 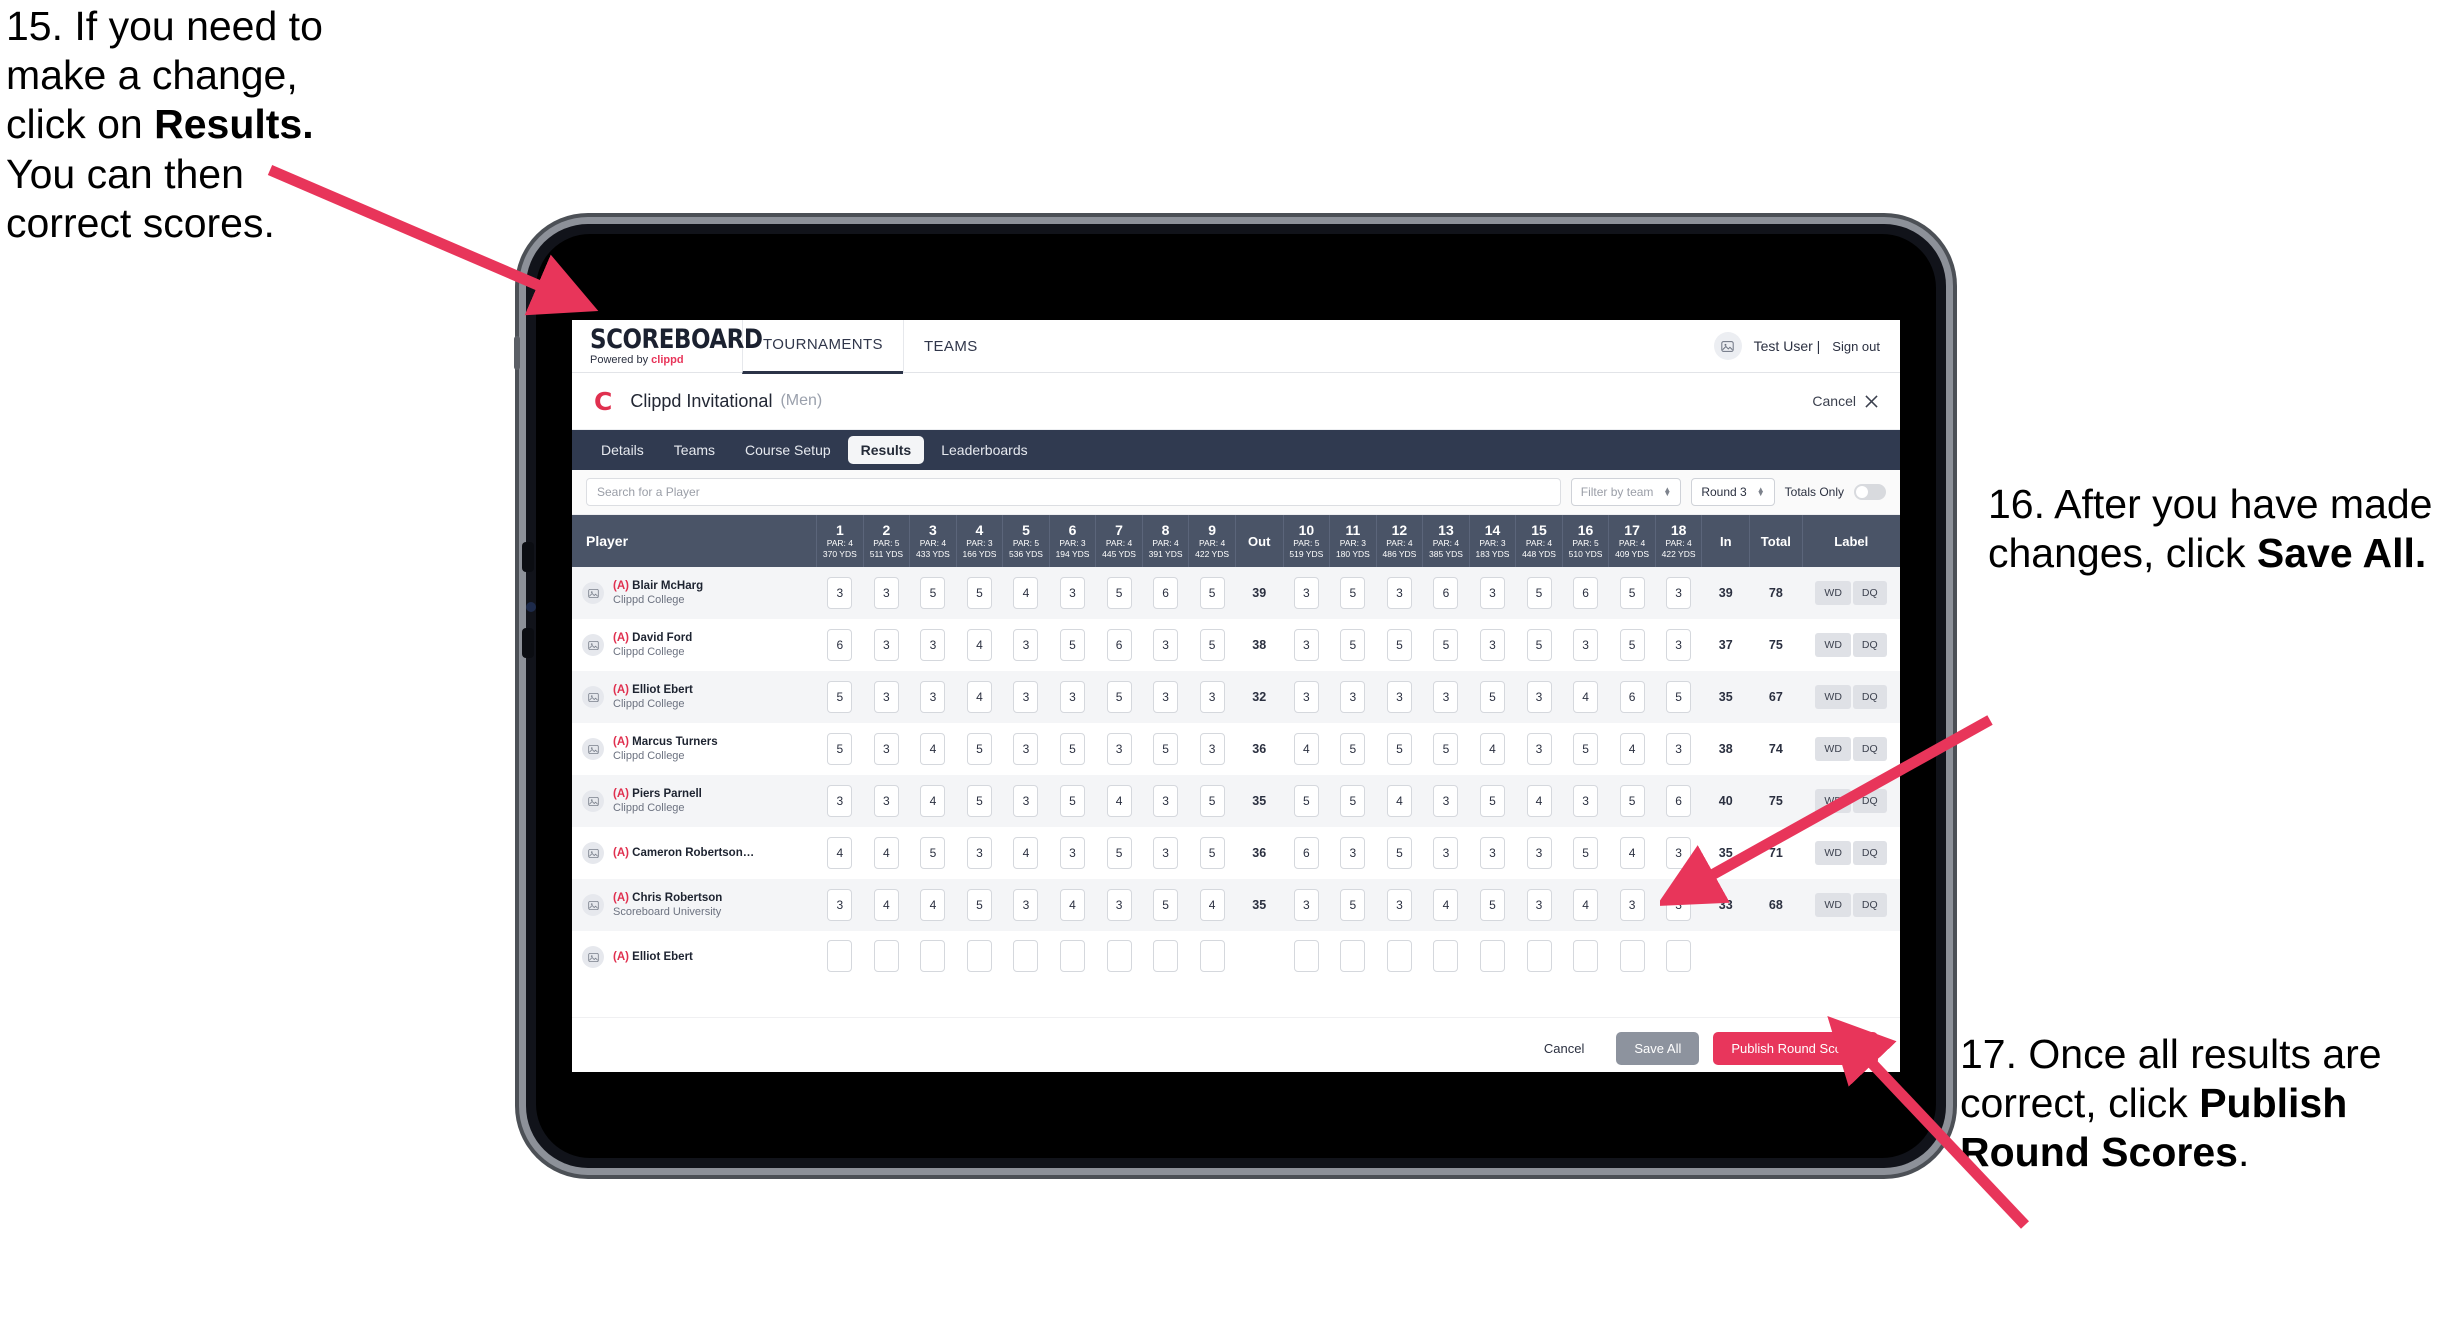 What do you see at coordinates (694, 450) in the screenshot?
I see `tab-teams: Teams` at bounding box center [694, 450].